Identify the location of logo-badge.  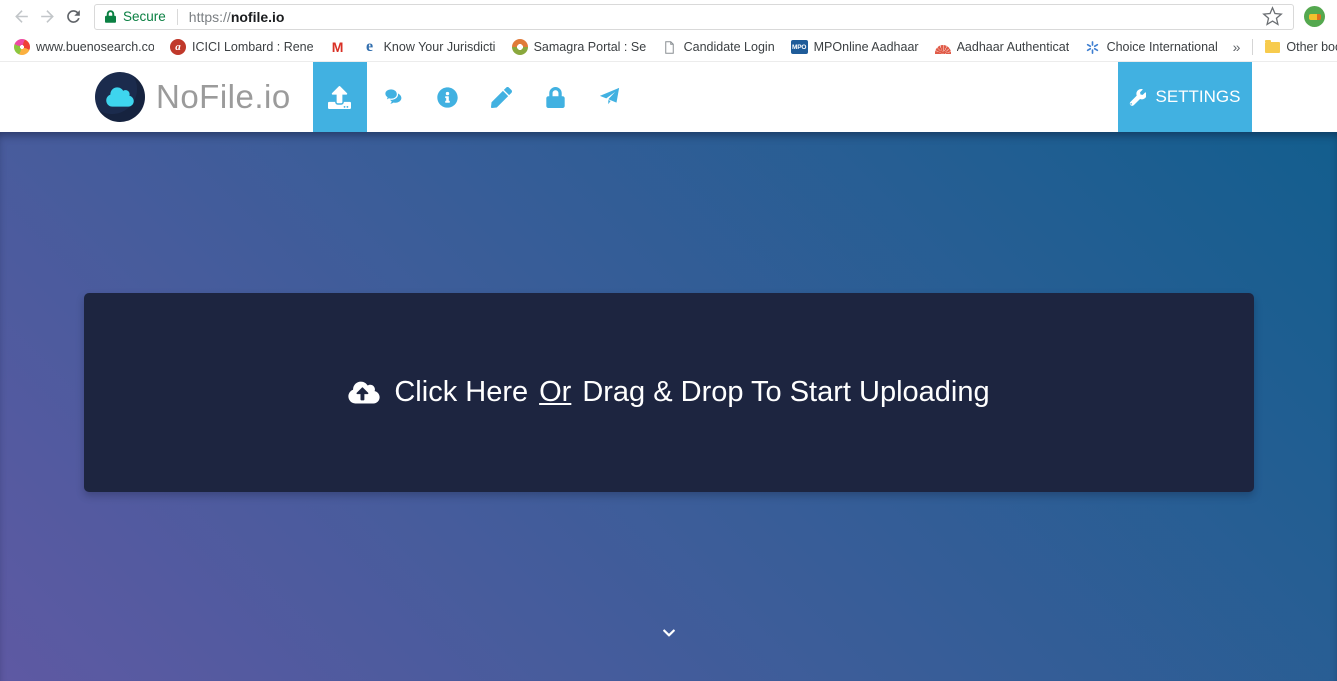
(120, 97).